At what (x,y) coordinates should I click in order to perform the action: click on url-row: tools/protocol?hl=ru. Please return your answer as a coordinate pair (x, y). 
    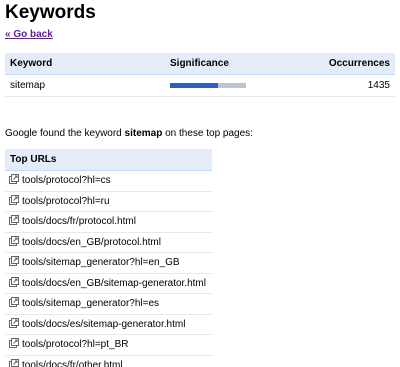
    Looking at the image, I should click on (108, 201).